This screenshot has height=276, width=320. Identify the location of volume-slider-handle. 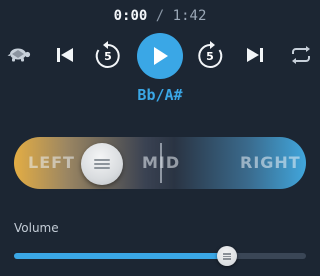
(227, 256).